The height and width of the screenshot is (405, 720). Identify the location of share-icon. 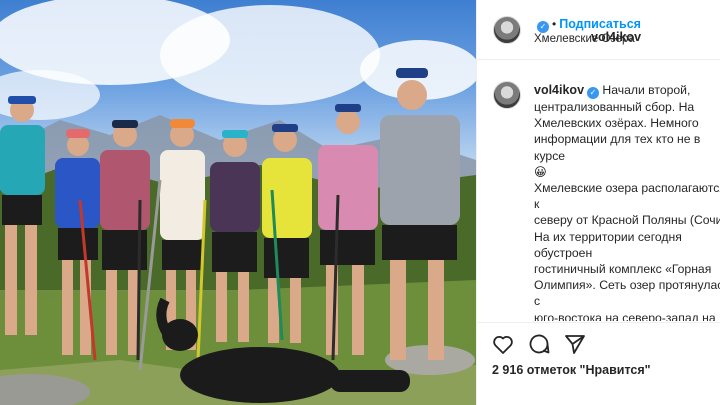
(575, 344).